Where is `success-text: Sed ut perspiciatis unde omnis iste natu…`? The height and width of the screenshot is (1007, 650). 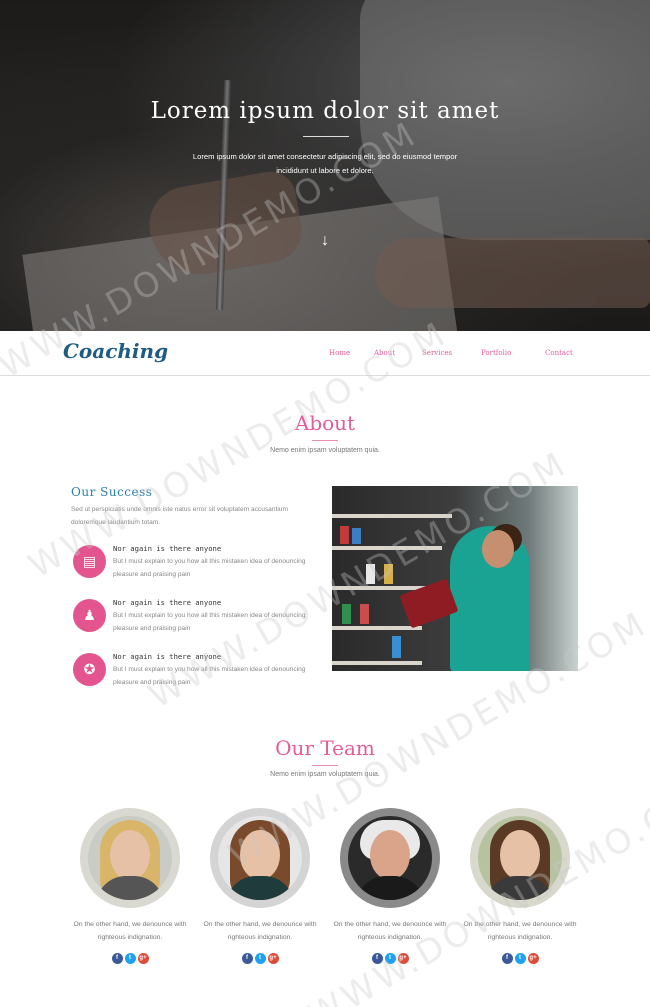
success-text: Sed ut perspiciatis unde omnis iste natu… is located at coordinates (179, 516).